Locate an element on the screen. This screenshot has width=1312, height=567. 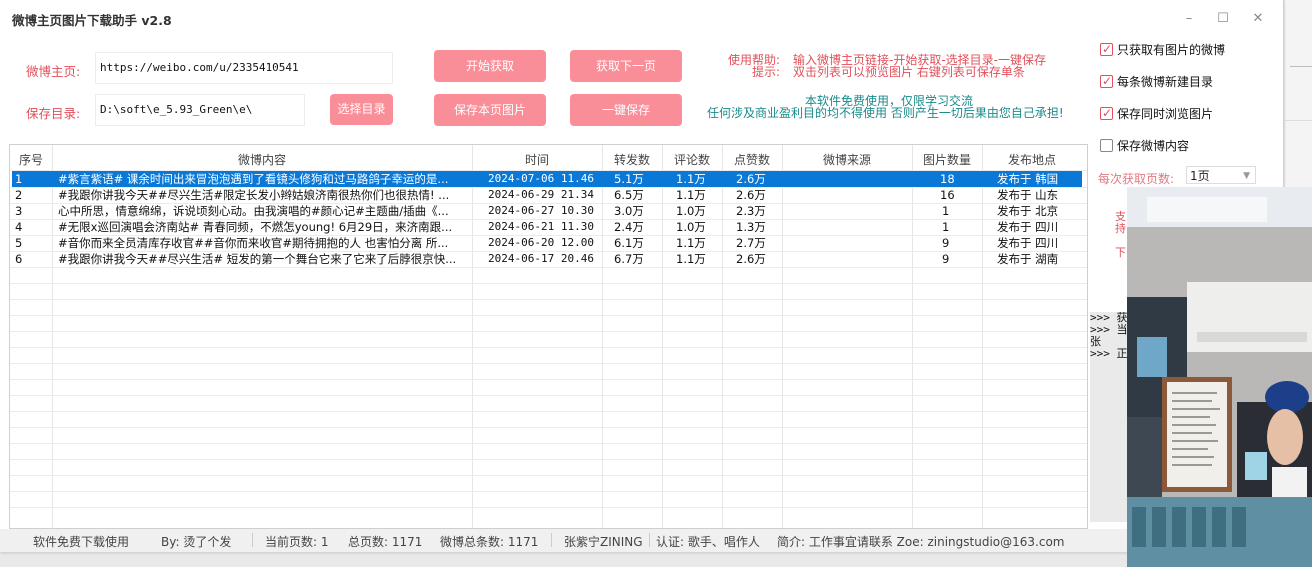
status-free: 软件免费下载使用 is located at coordinates (81, 542).